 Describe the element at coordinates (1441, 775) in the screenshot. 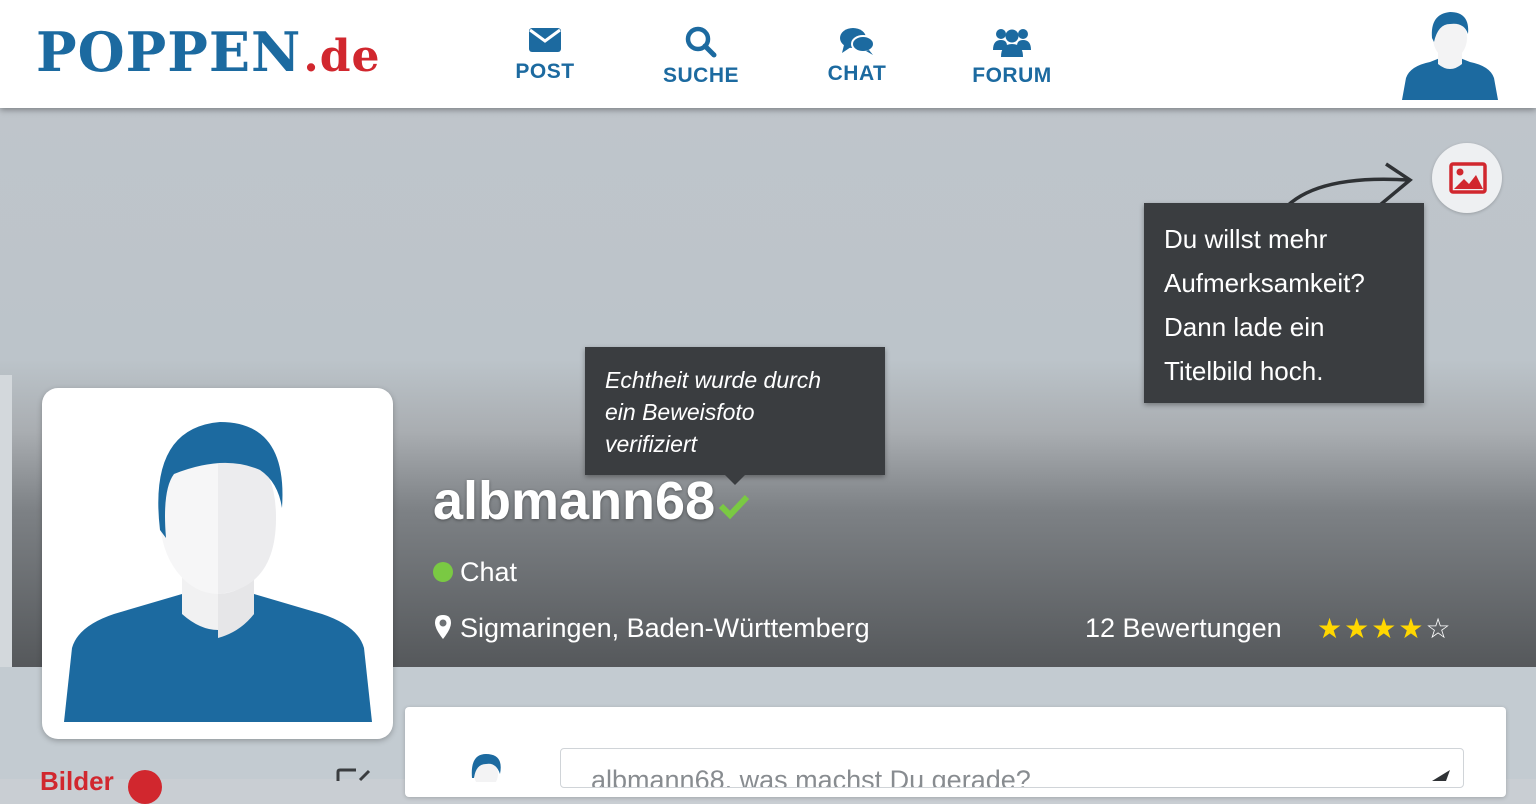

I see `send-icon` at that location.